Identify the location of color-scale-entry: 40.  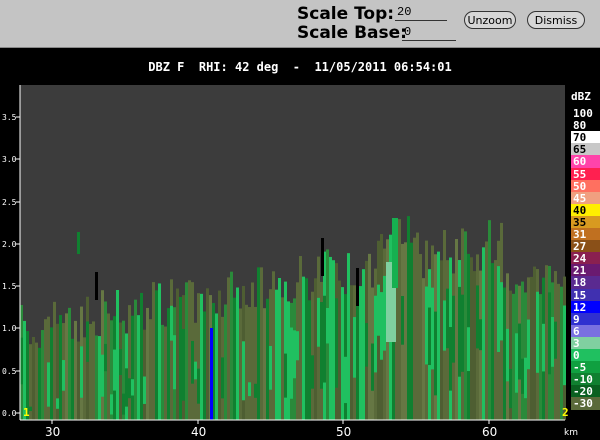
(585, 210).